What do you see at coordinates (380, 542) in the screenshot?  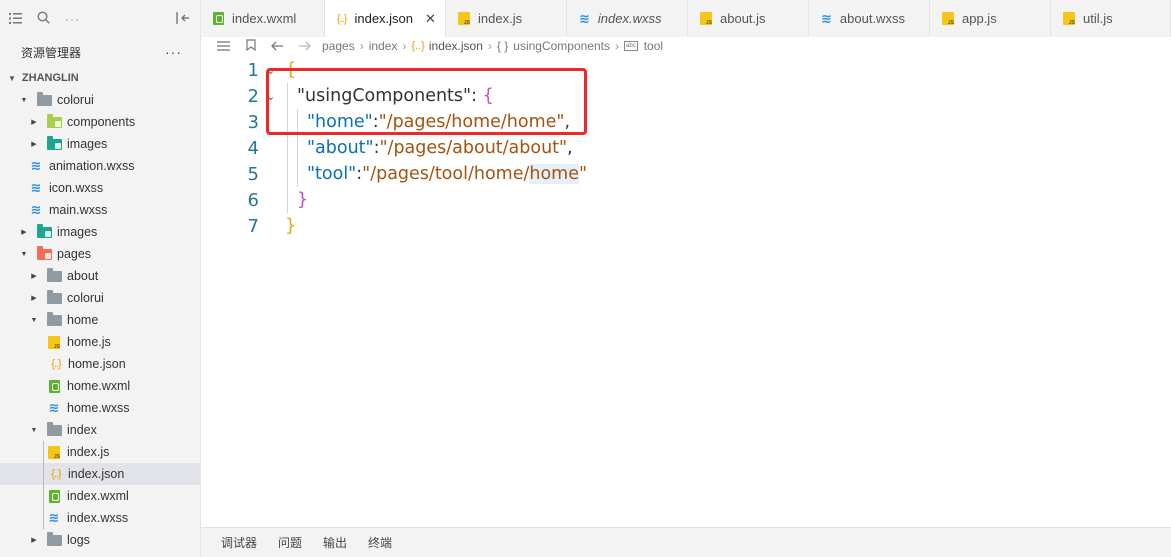 I see `panel-tab: 终端` at bounding box center [380, 542].